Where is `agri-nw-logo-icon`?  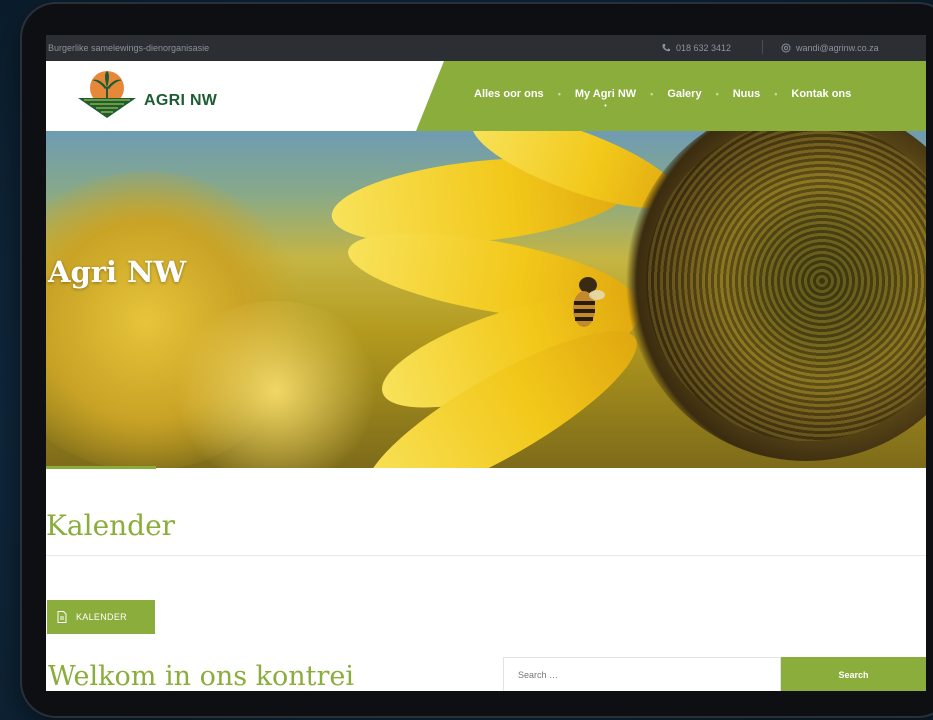 agri-nw-logo-icon is located at coordinates (107, 94).